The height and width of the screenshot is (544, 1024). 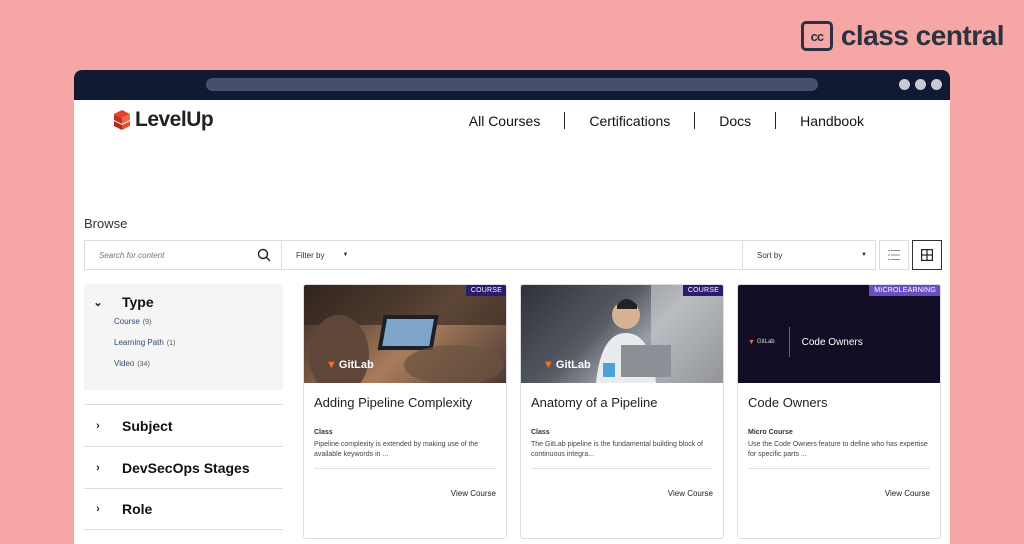 I want to click on type-options: Course (9) Learning Path (1) Video (34), so click(x=198, y=342).